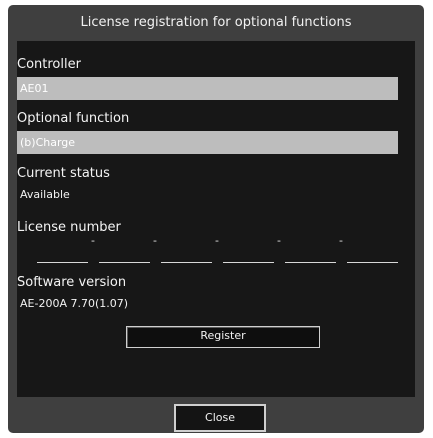  Describe the element at coordinates (73, 118) in the screenshot. I see `optional-function-label: Optional function` at that location.